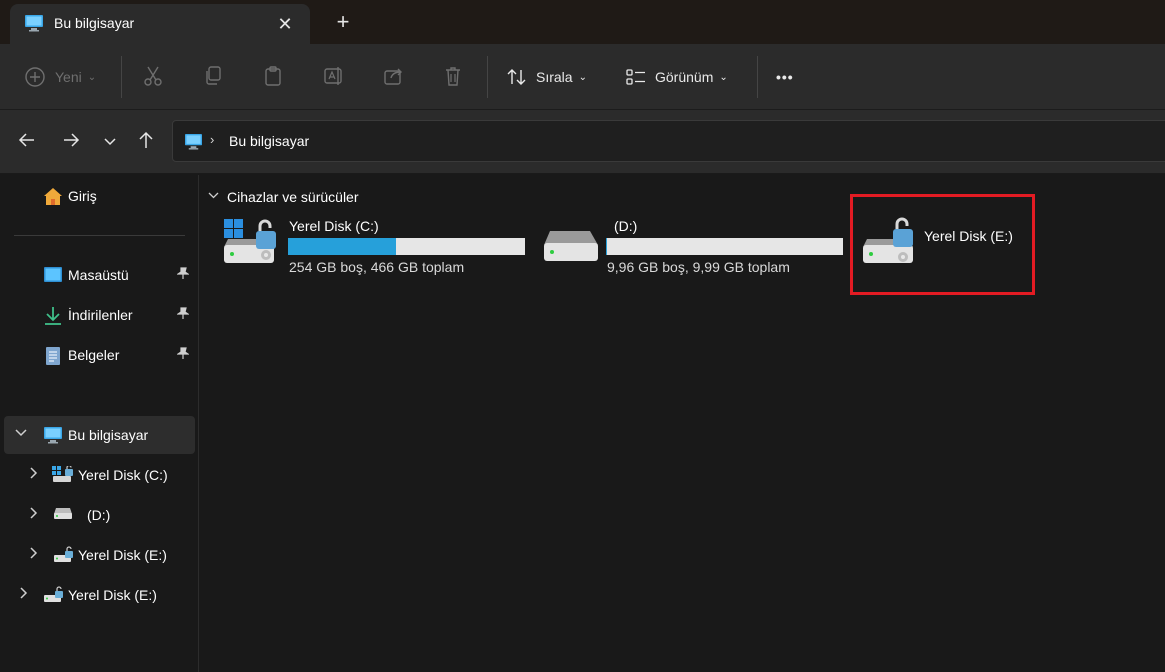 This screenshot has height=672, width=1165. I want to click on clipboard-icon, so click(273, 77).